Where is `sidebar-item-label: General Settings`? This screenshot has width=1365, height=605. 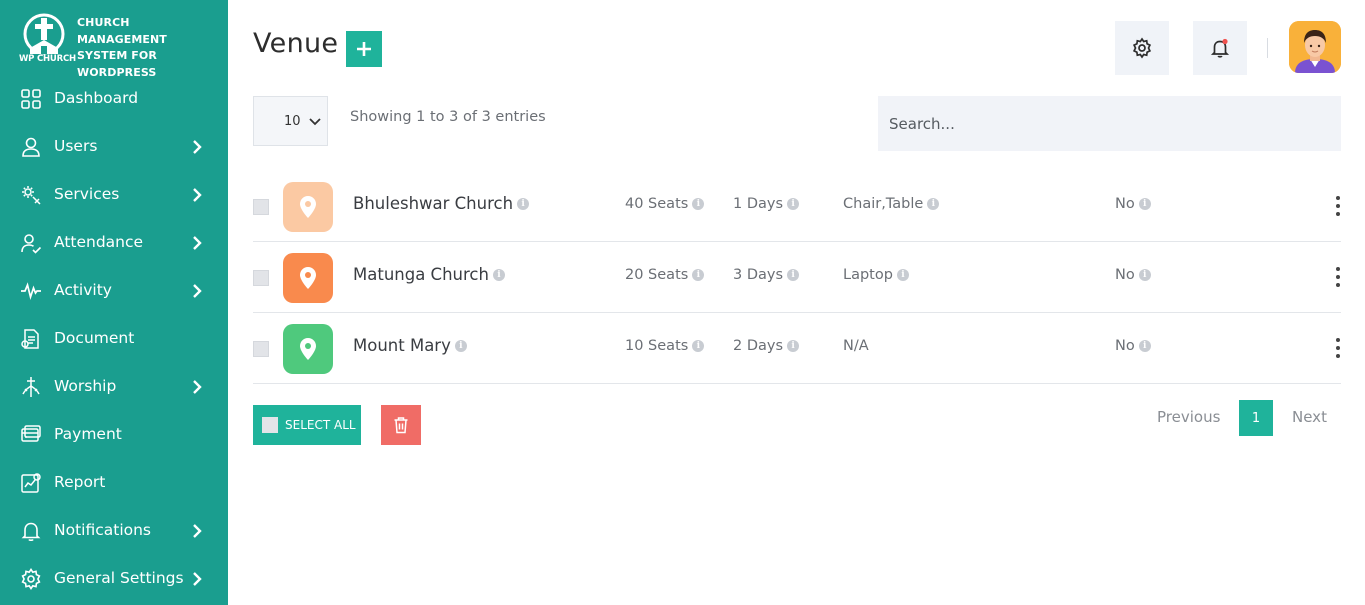
sidebar-item-label: General Settings is located at coordinates (119, 578).